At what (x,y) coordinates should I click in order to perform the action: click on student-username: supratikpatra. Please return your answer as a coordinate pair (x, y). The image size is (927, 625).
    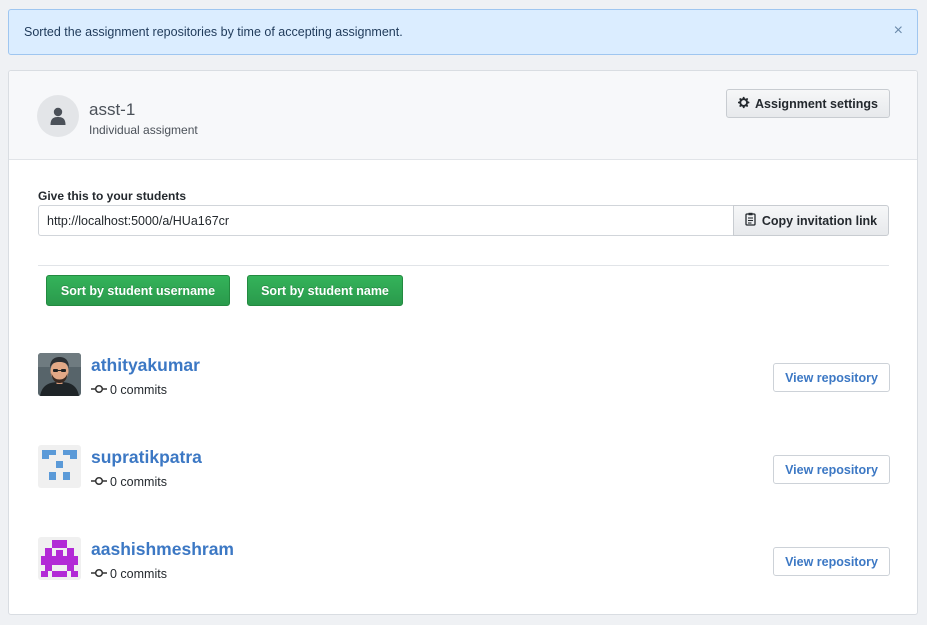
    Looking at the image, I should click on (146, 457).